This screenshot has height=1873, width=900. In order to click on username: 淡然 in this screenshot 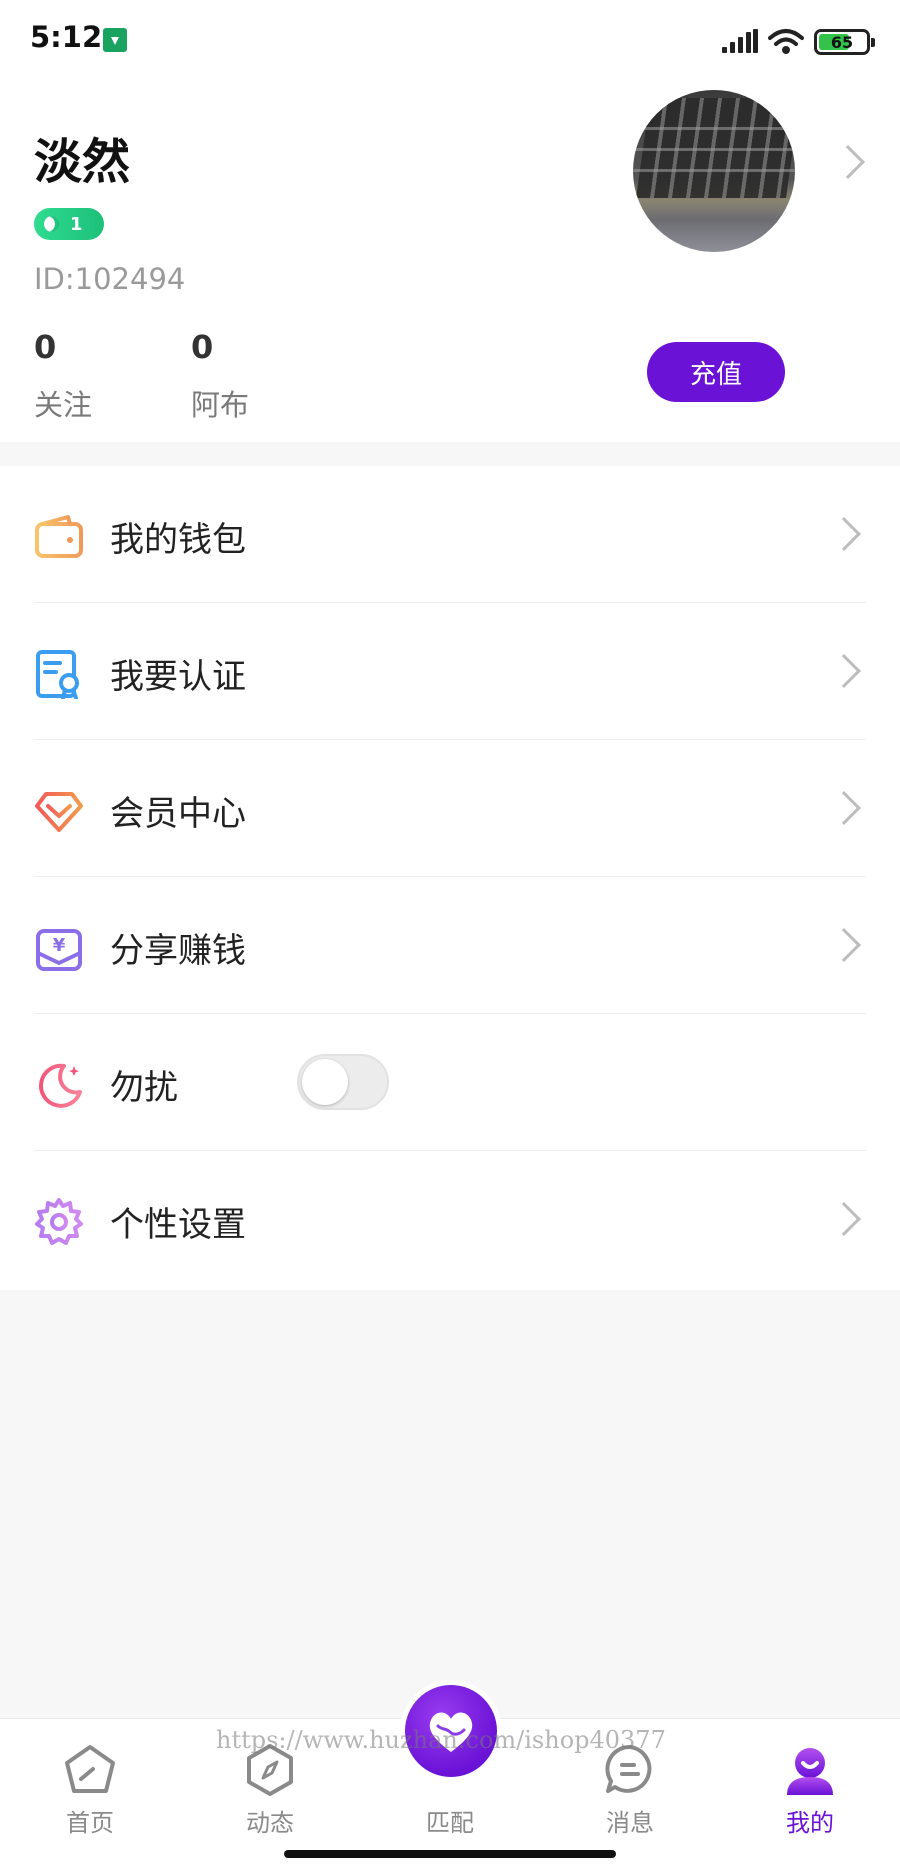, I will do `click(82, 162)`.